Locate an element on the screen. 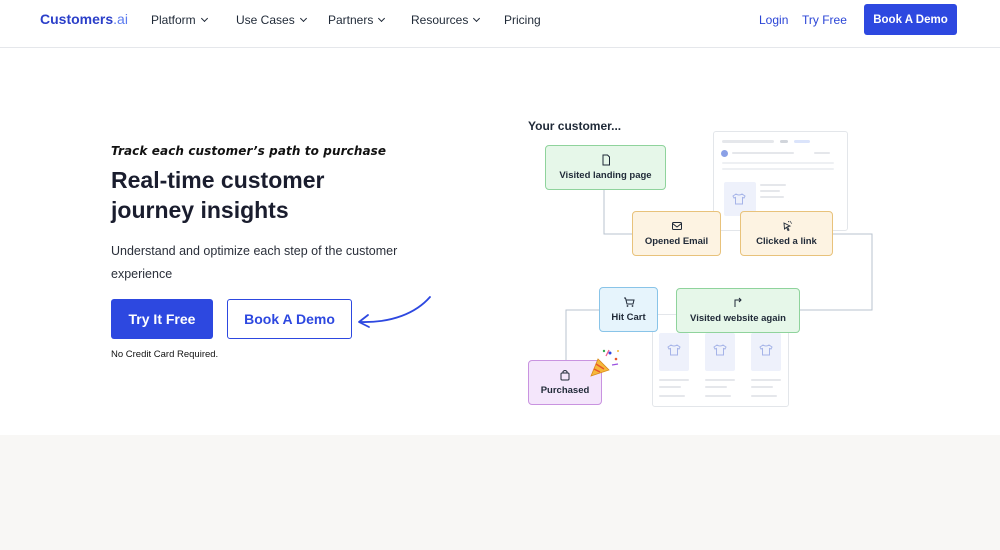 The image size is (1000, 550). hero-headline: Real-time customer journey insights is located at coordinates (218, 195).